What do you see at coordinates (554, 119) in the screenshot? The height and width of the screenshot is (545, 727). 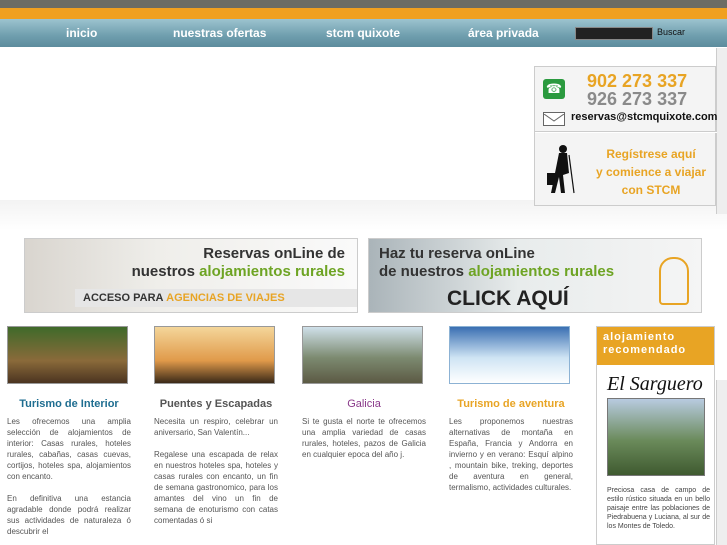 I see `mail-icon` at bounding box center [554, 119].